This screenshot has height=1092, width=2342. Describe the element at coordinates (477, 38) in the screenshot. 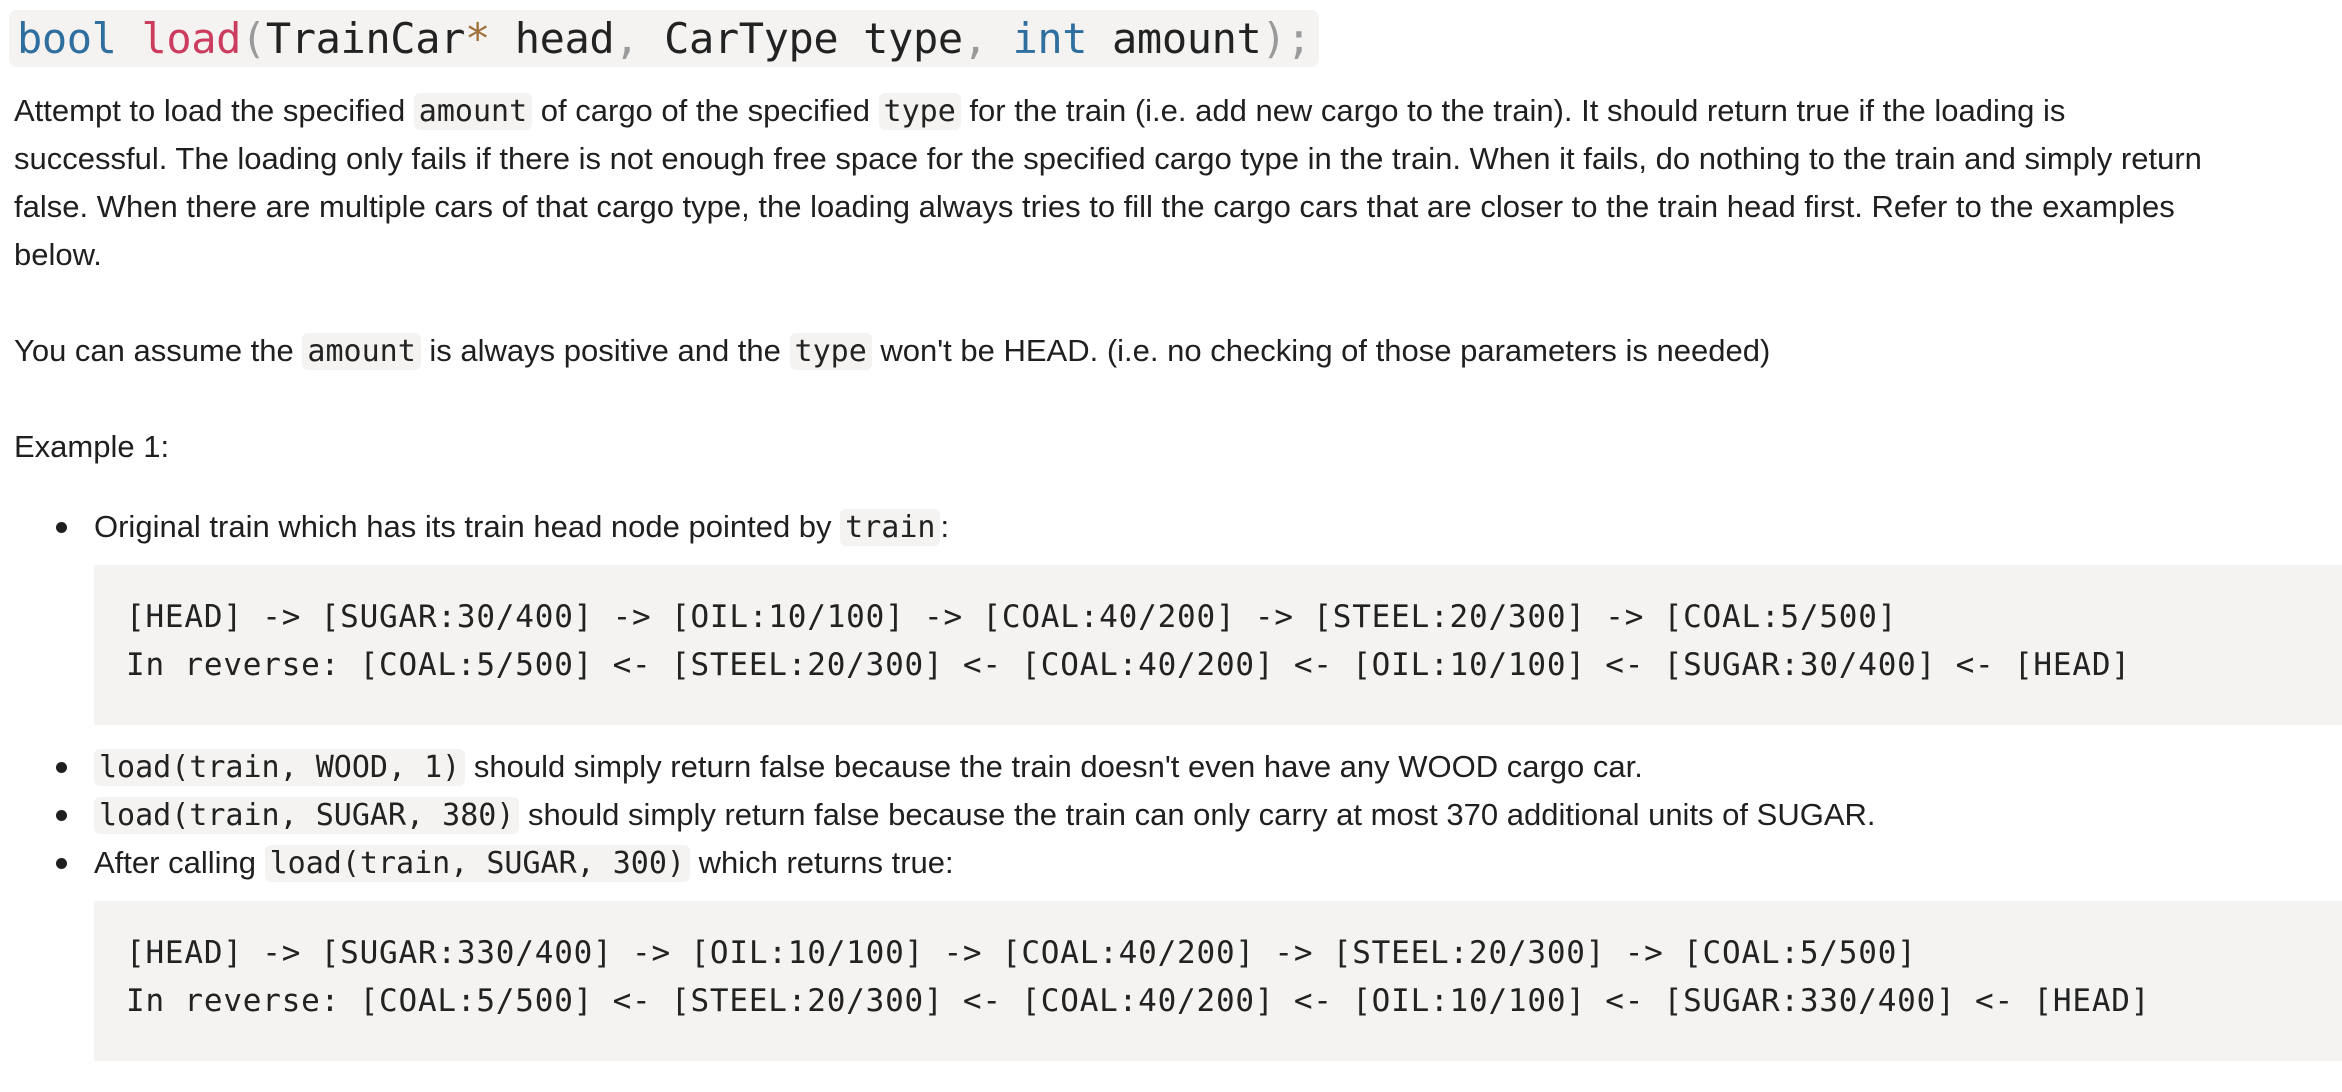

I see `pointer-star: *` at that location.